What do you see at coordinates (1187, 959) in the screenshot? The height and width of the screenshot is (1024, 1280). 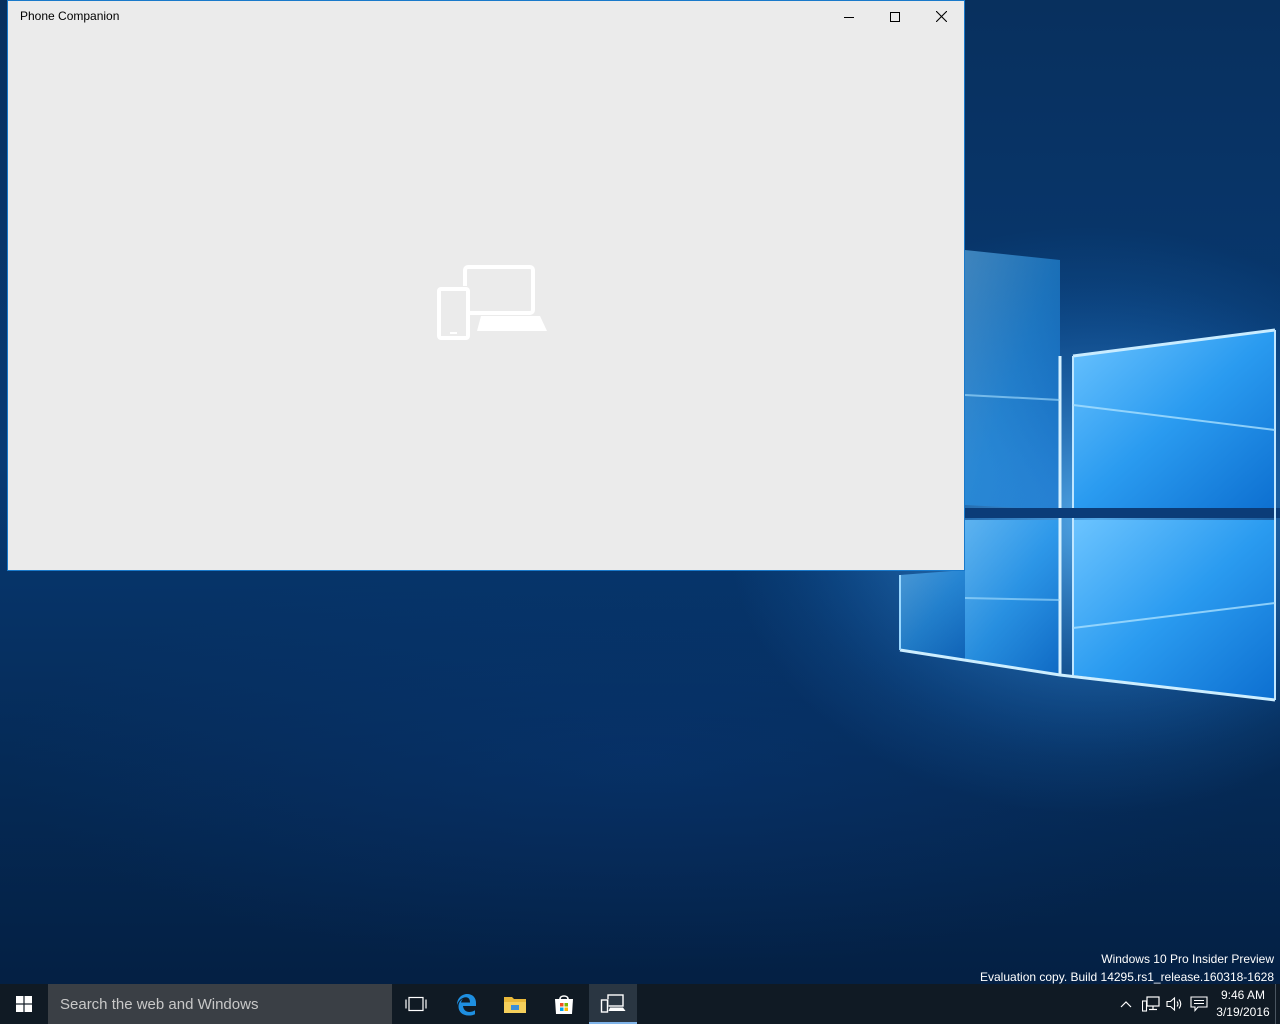 I see `watermark-line-1: Windows 10 Pro Insider Preview` at bounding box center [1187, 959].